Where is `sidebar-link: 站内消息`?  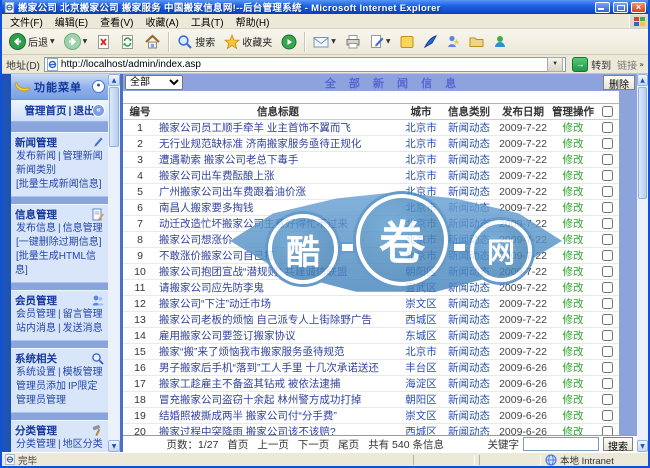 sidebar-link: 站内消息 is located at coordinates (36, 328).